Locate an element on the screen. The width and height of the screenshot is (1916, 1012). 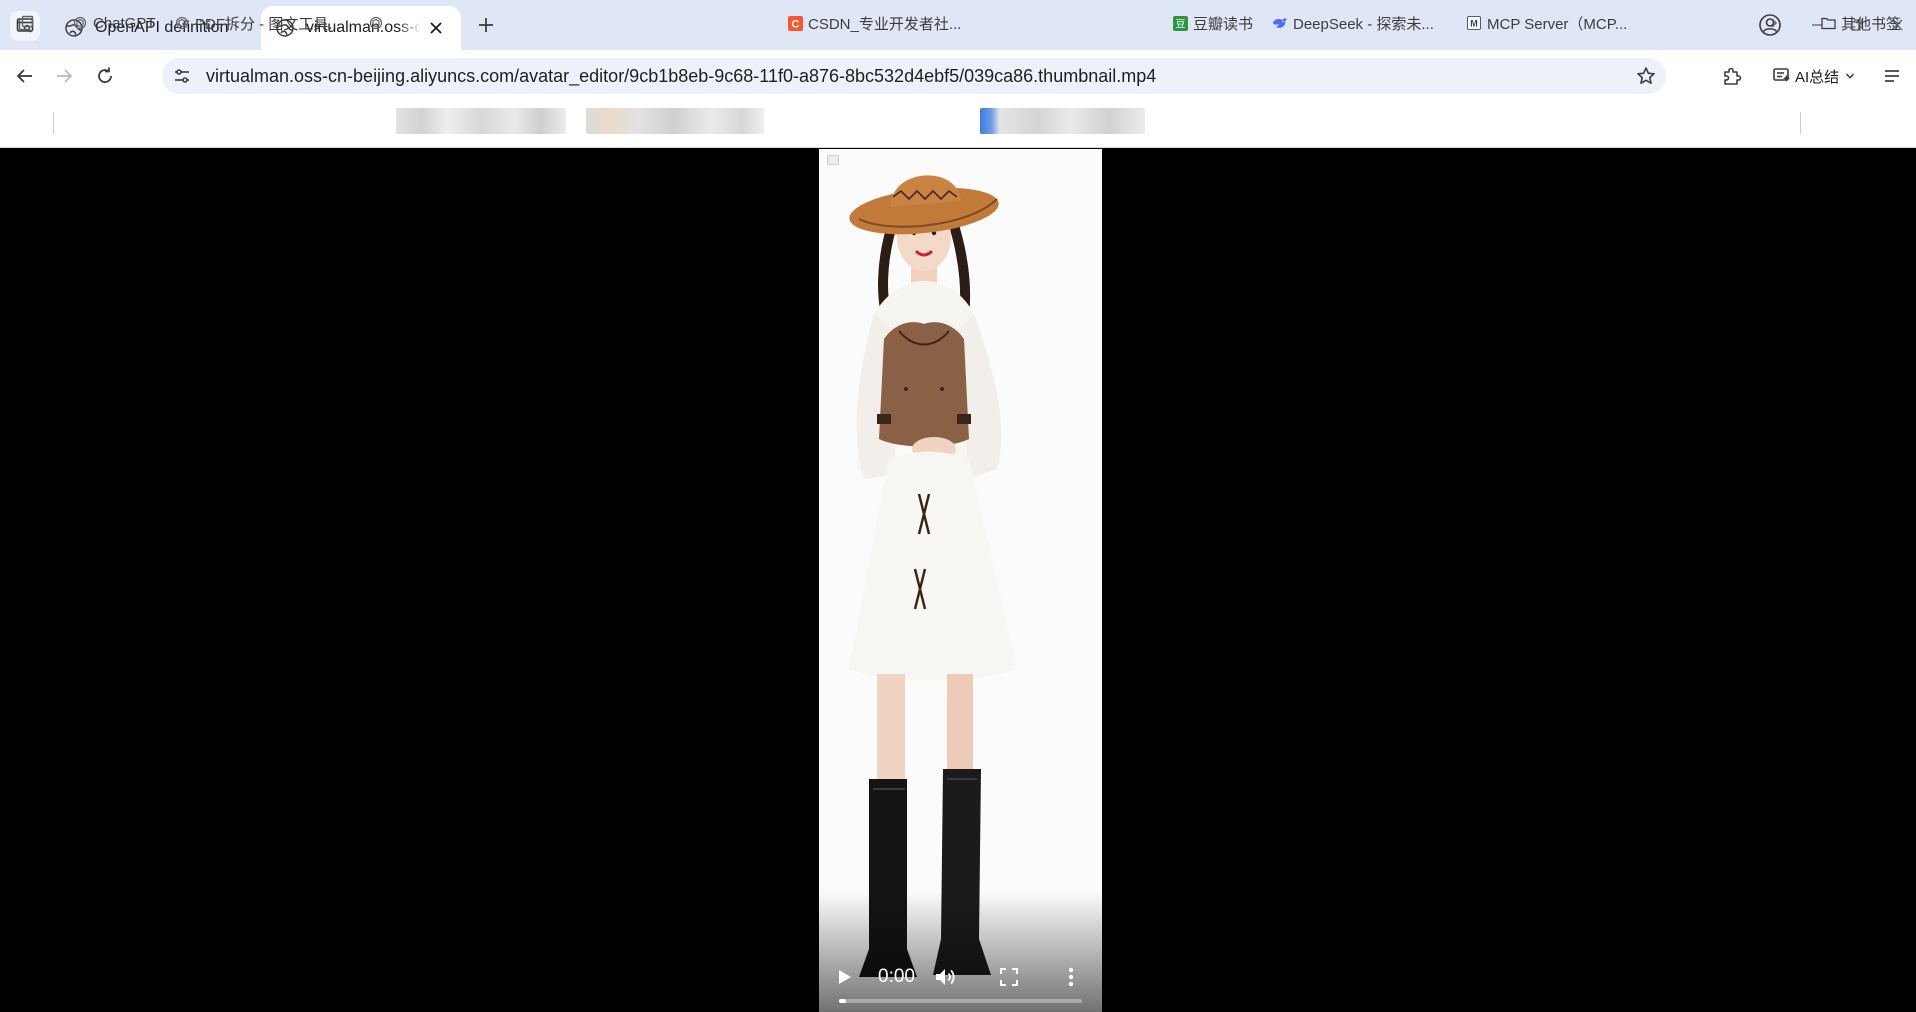
svg-text: C is located at coordinates (795, 24).